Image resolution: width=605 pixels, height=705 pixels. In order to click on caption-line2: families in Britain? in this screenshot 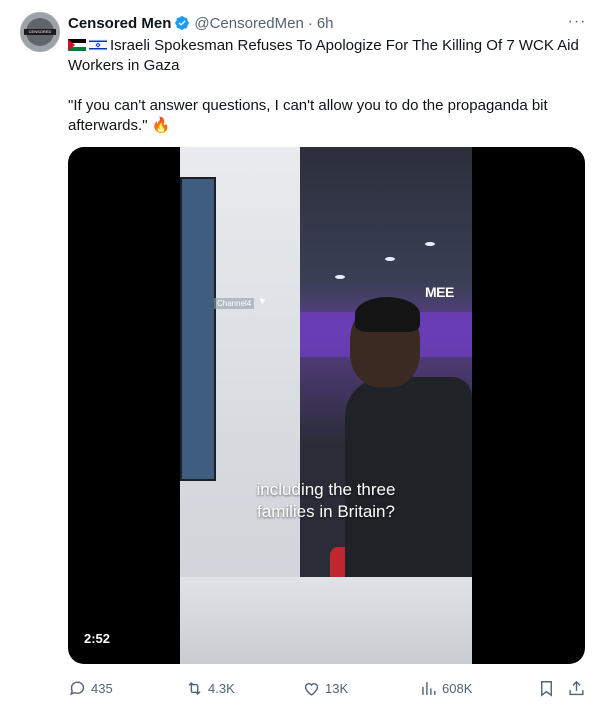, I will do `click(326, 511)`.